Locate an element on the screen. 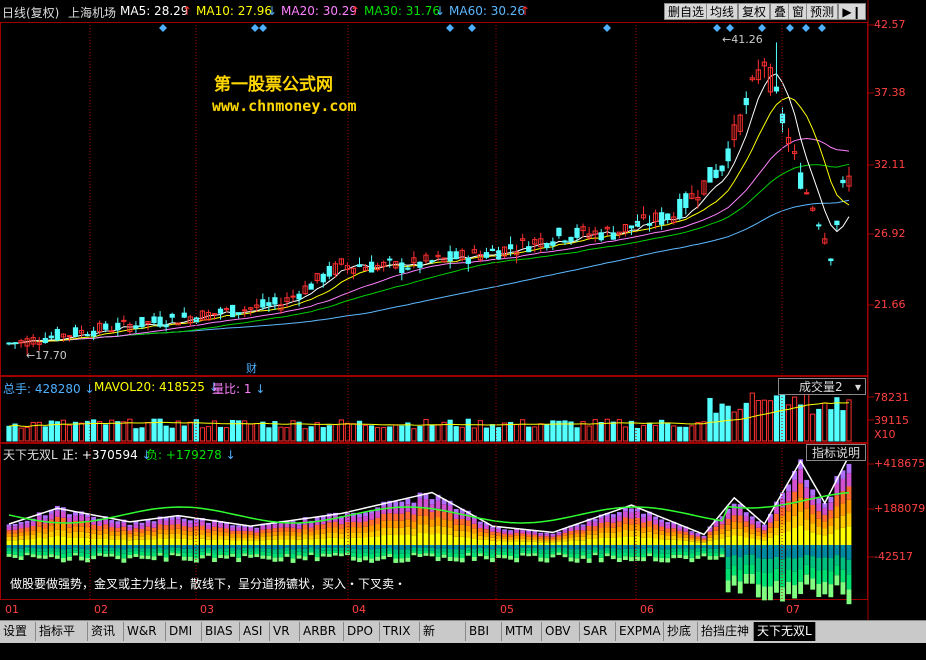 This screenshot has height=660, width=926. tab-15: SAR is located at coordinates (598, 631).